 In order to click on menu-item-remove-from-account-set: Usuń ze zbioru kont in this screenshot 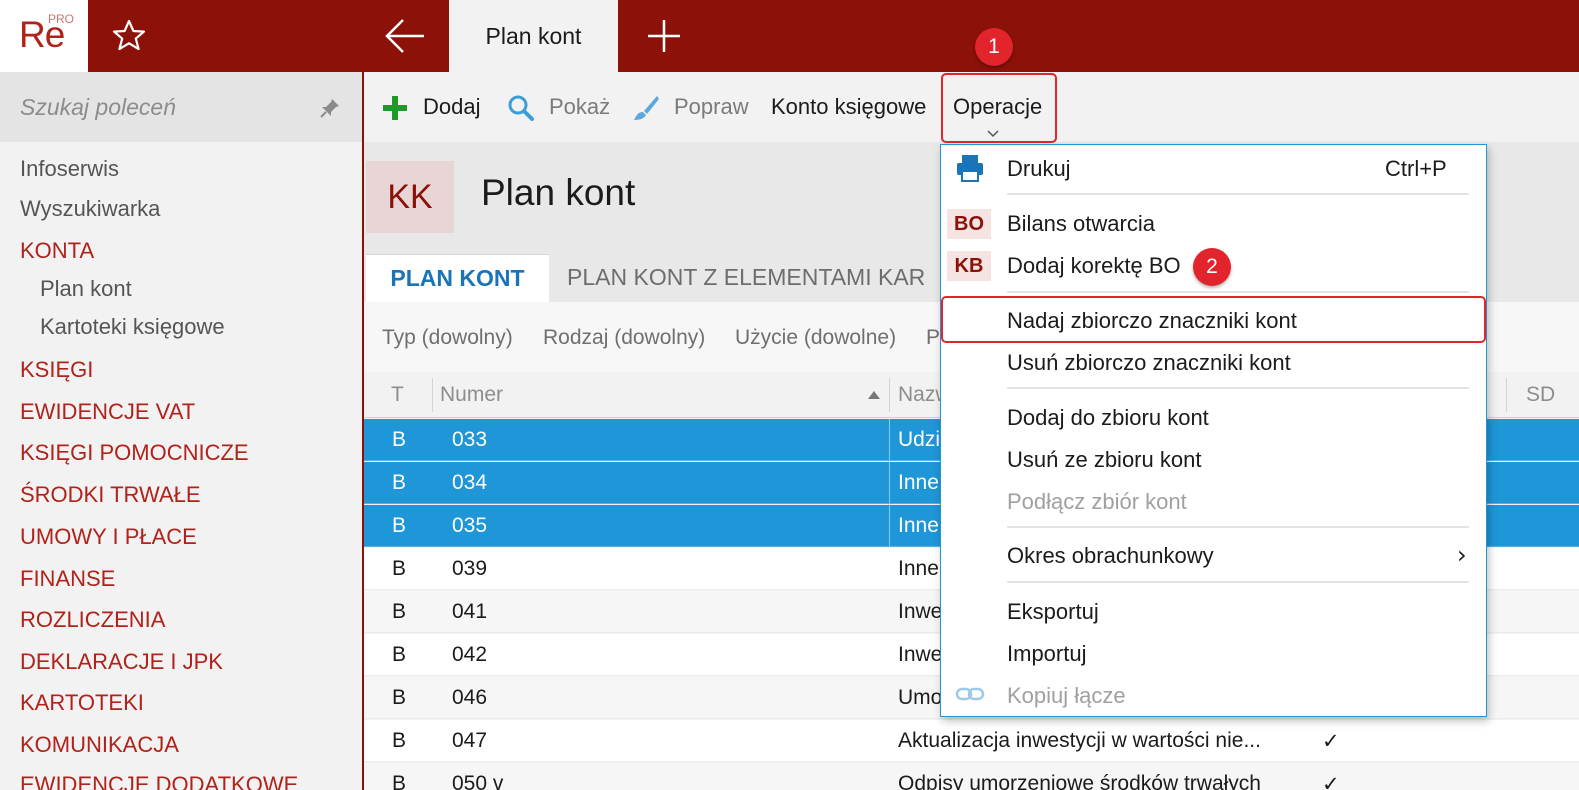, I will do `click(1104, 460)`.